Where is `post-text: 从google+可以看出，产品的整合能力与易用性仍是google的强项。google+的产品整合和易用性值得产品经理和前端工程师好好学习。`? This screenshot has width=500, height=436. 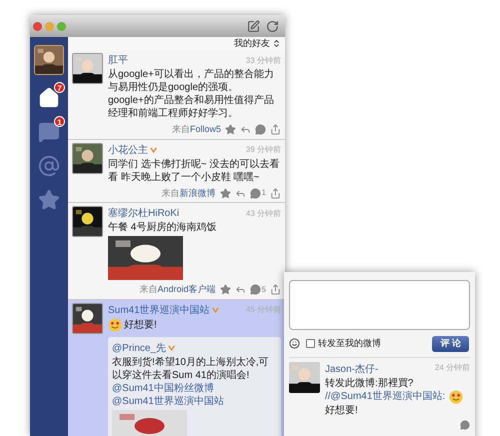
post-text: 从google+可以看出，产品的整合能力与易用性仍是google的强项。google+的产品整合和易用性值得产品经理和前端工程师好好学习。 is located at coordinates (191, 94).